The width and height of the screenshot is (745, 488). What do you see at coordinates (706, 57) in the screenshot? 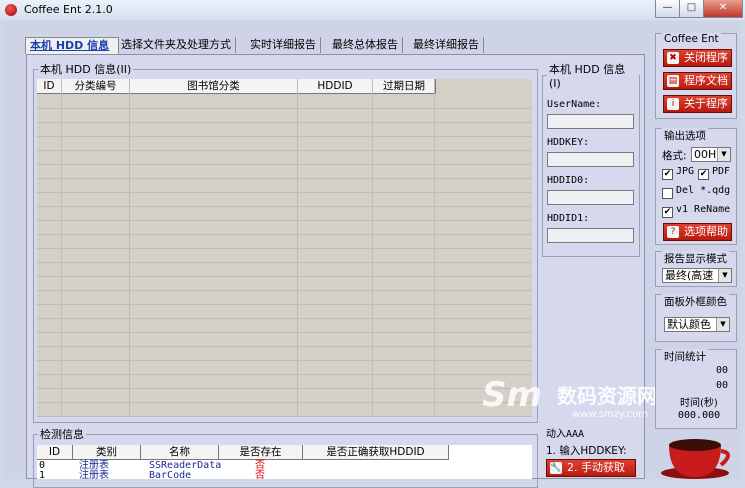
I see `close-program-label: 关闭程序` at bounding box center [706, 57].